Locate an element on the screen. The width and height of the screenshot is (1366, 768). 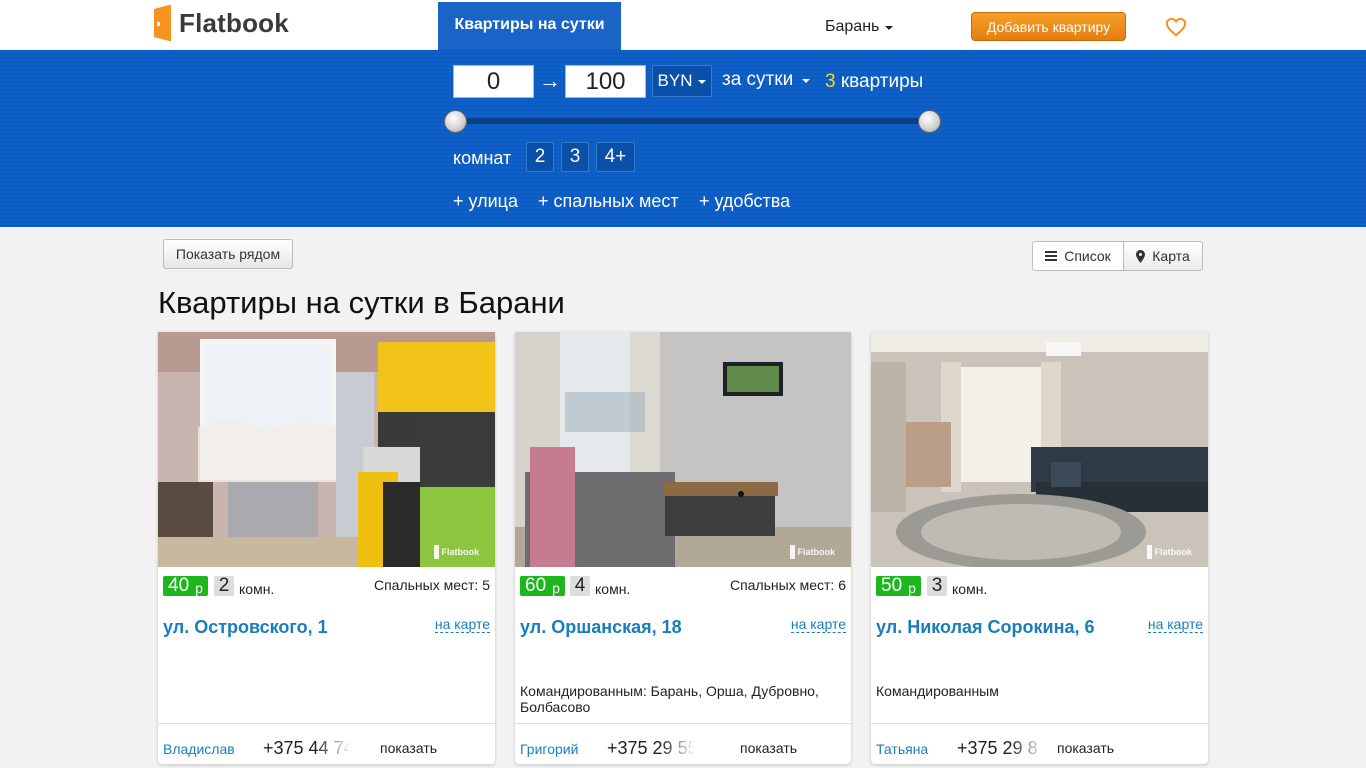
price-badge: 40 р is located at coordinates (185, 585).